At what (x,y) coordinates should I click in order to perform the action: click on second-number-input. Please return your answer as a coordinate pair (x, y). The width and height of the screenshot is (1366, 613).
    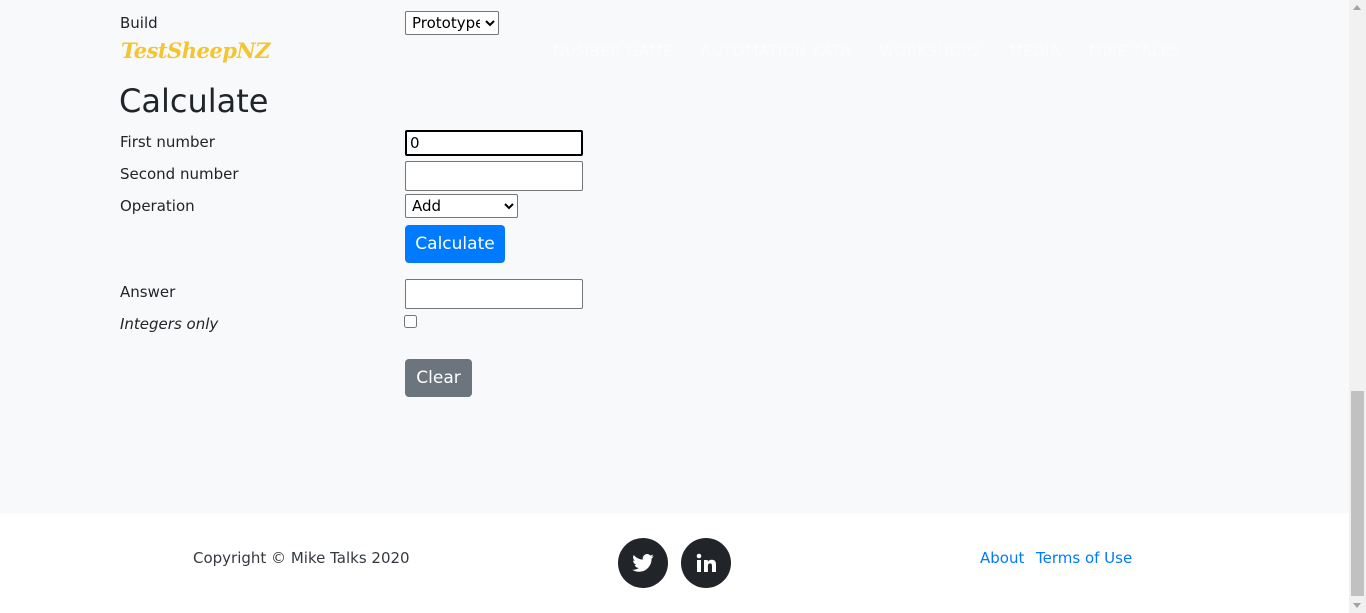
    Looking at the image, I should click on (494, 176).